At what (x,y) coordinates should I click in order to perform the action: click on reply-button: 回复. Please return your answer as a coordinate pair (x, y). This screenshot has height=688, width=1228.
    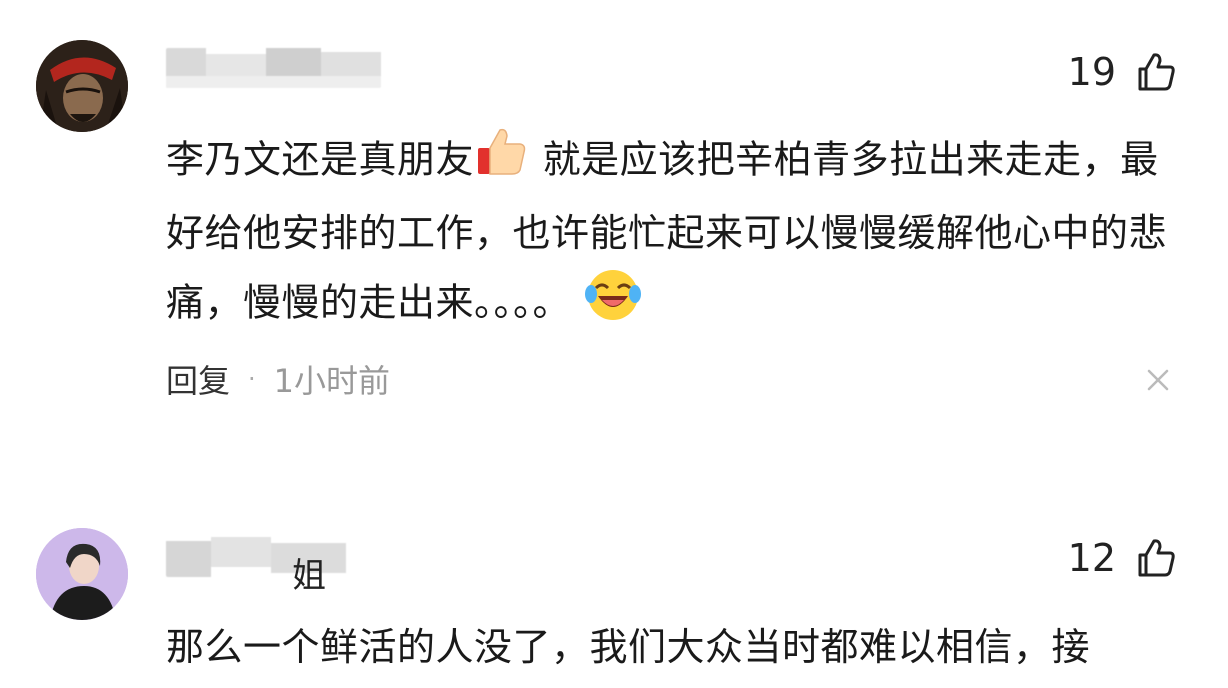
    Looking at the image, I should click on (198, 379).